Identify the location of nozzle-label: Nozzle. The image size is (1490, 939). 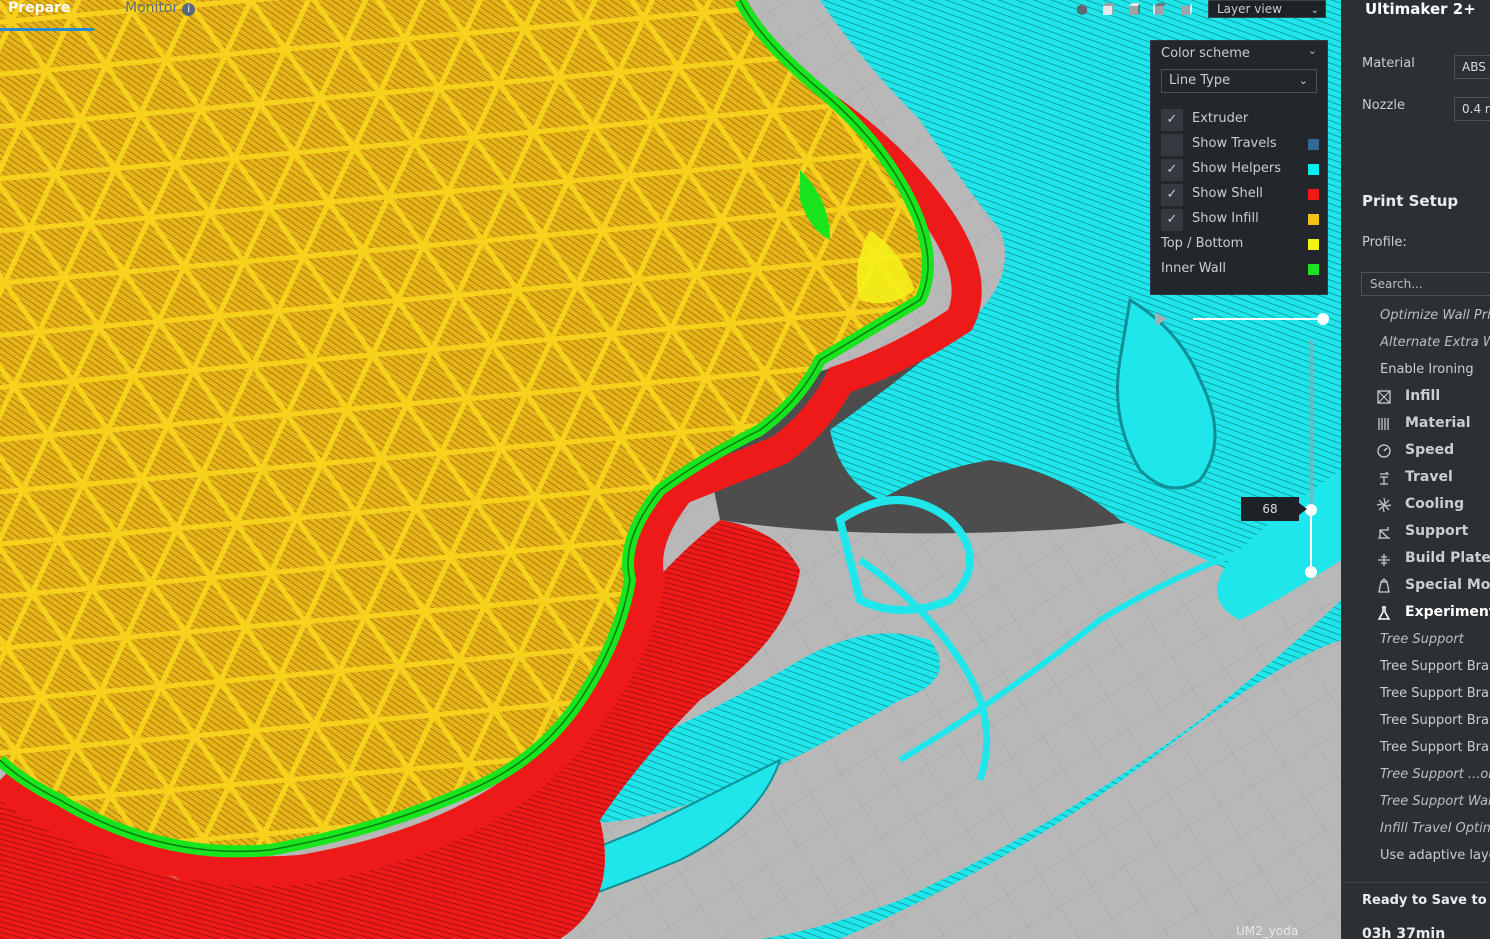
(1383, 105).